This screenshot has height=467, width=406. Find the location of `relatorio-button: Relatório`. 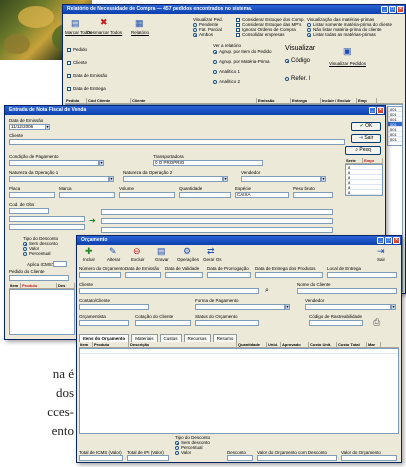

relatorio-button: Relatório is located at coordinates (140, 32).